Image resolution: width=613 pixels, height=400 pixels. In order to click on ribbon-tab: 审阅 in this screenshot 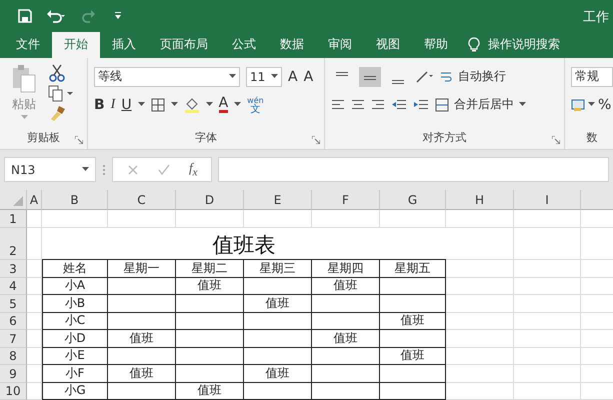, I will do `click(340, 45)`.